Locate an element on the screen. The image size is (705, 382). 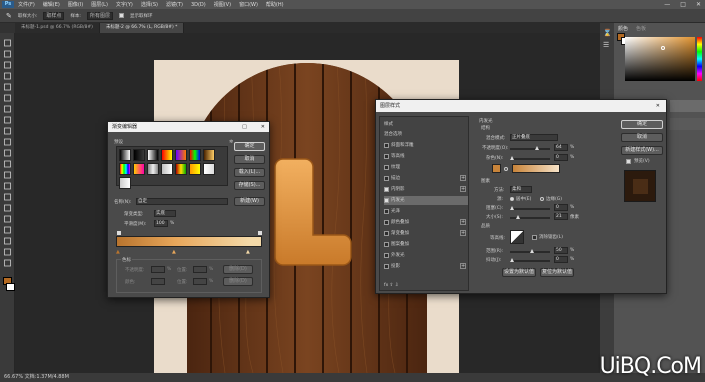
opacity-stop-right is located at coordinates (260, 233).